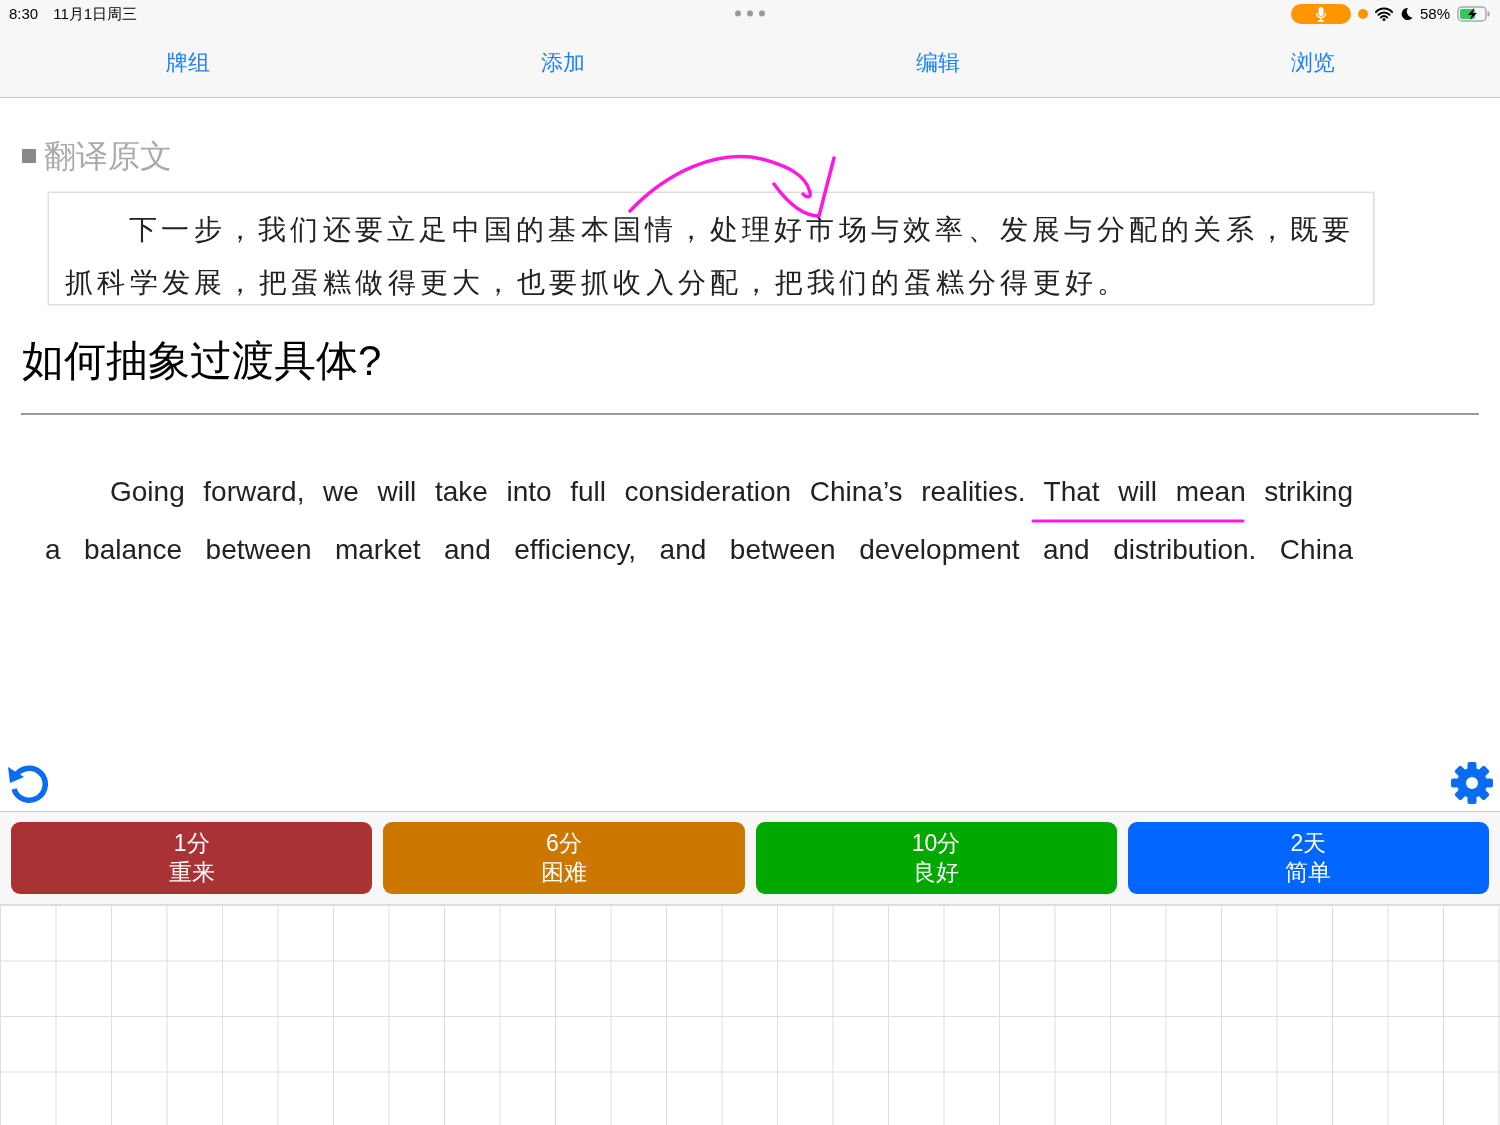 The width and height of the screenshot is (1500, 1125). Describe the element at coordinates (710, 256) in the screenshot. I see `source-paragraph: 下一步，我们还要立足中国的基本国情，处理好市场与效率、发展与分配的关系，既要抓科学发展，把蛋糕做得更大，也要抓收入分配，把我们的蛋糕分得更好。` at that location.